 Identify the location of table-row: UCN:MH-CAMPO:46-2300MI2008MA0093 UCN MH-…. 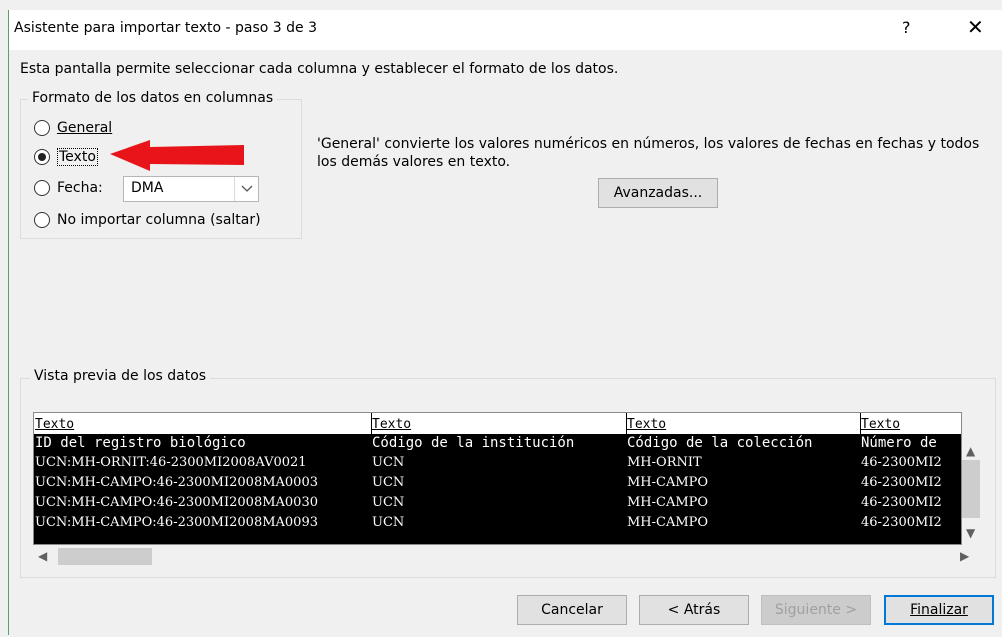
(497, 524).